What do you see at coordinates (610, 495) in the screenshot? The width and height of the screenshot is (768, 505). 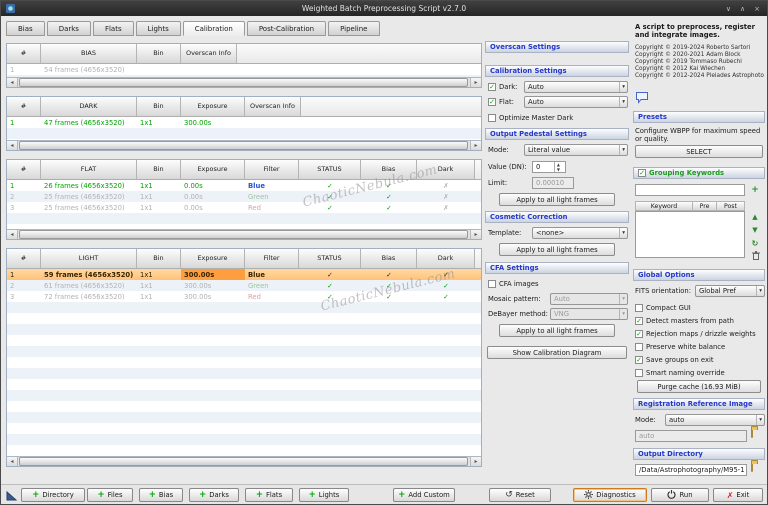 I see `diagnostics-button: Diagnostics` at bounding box center [610, 495].